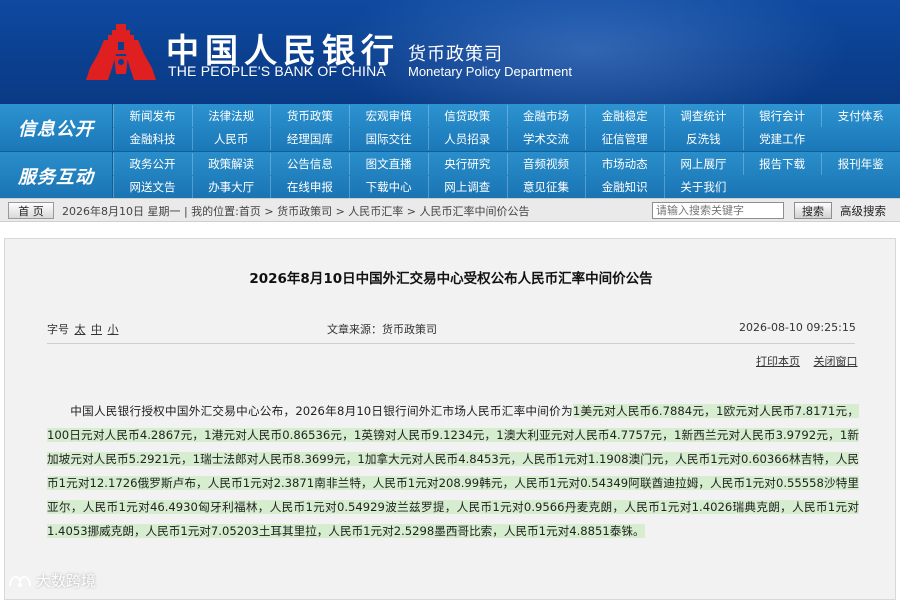  What do you see at coordinates (309, 116) in the screenshot?
I see `nav-item-row1a-2: 货币政策` at bounding box center [309, 116].